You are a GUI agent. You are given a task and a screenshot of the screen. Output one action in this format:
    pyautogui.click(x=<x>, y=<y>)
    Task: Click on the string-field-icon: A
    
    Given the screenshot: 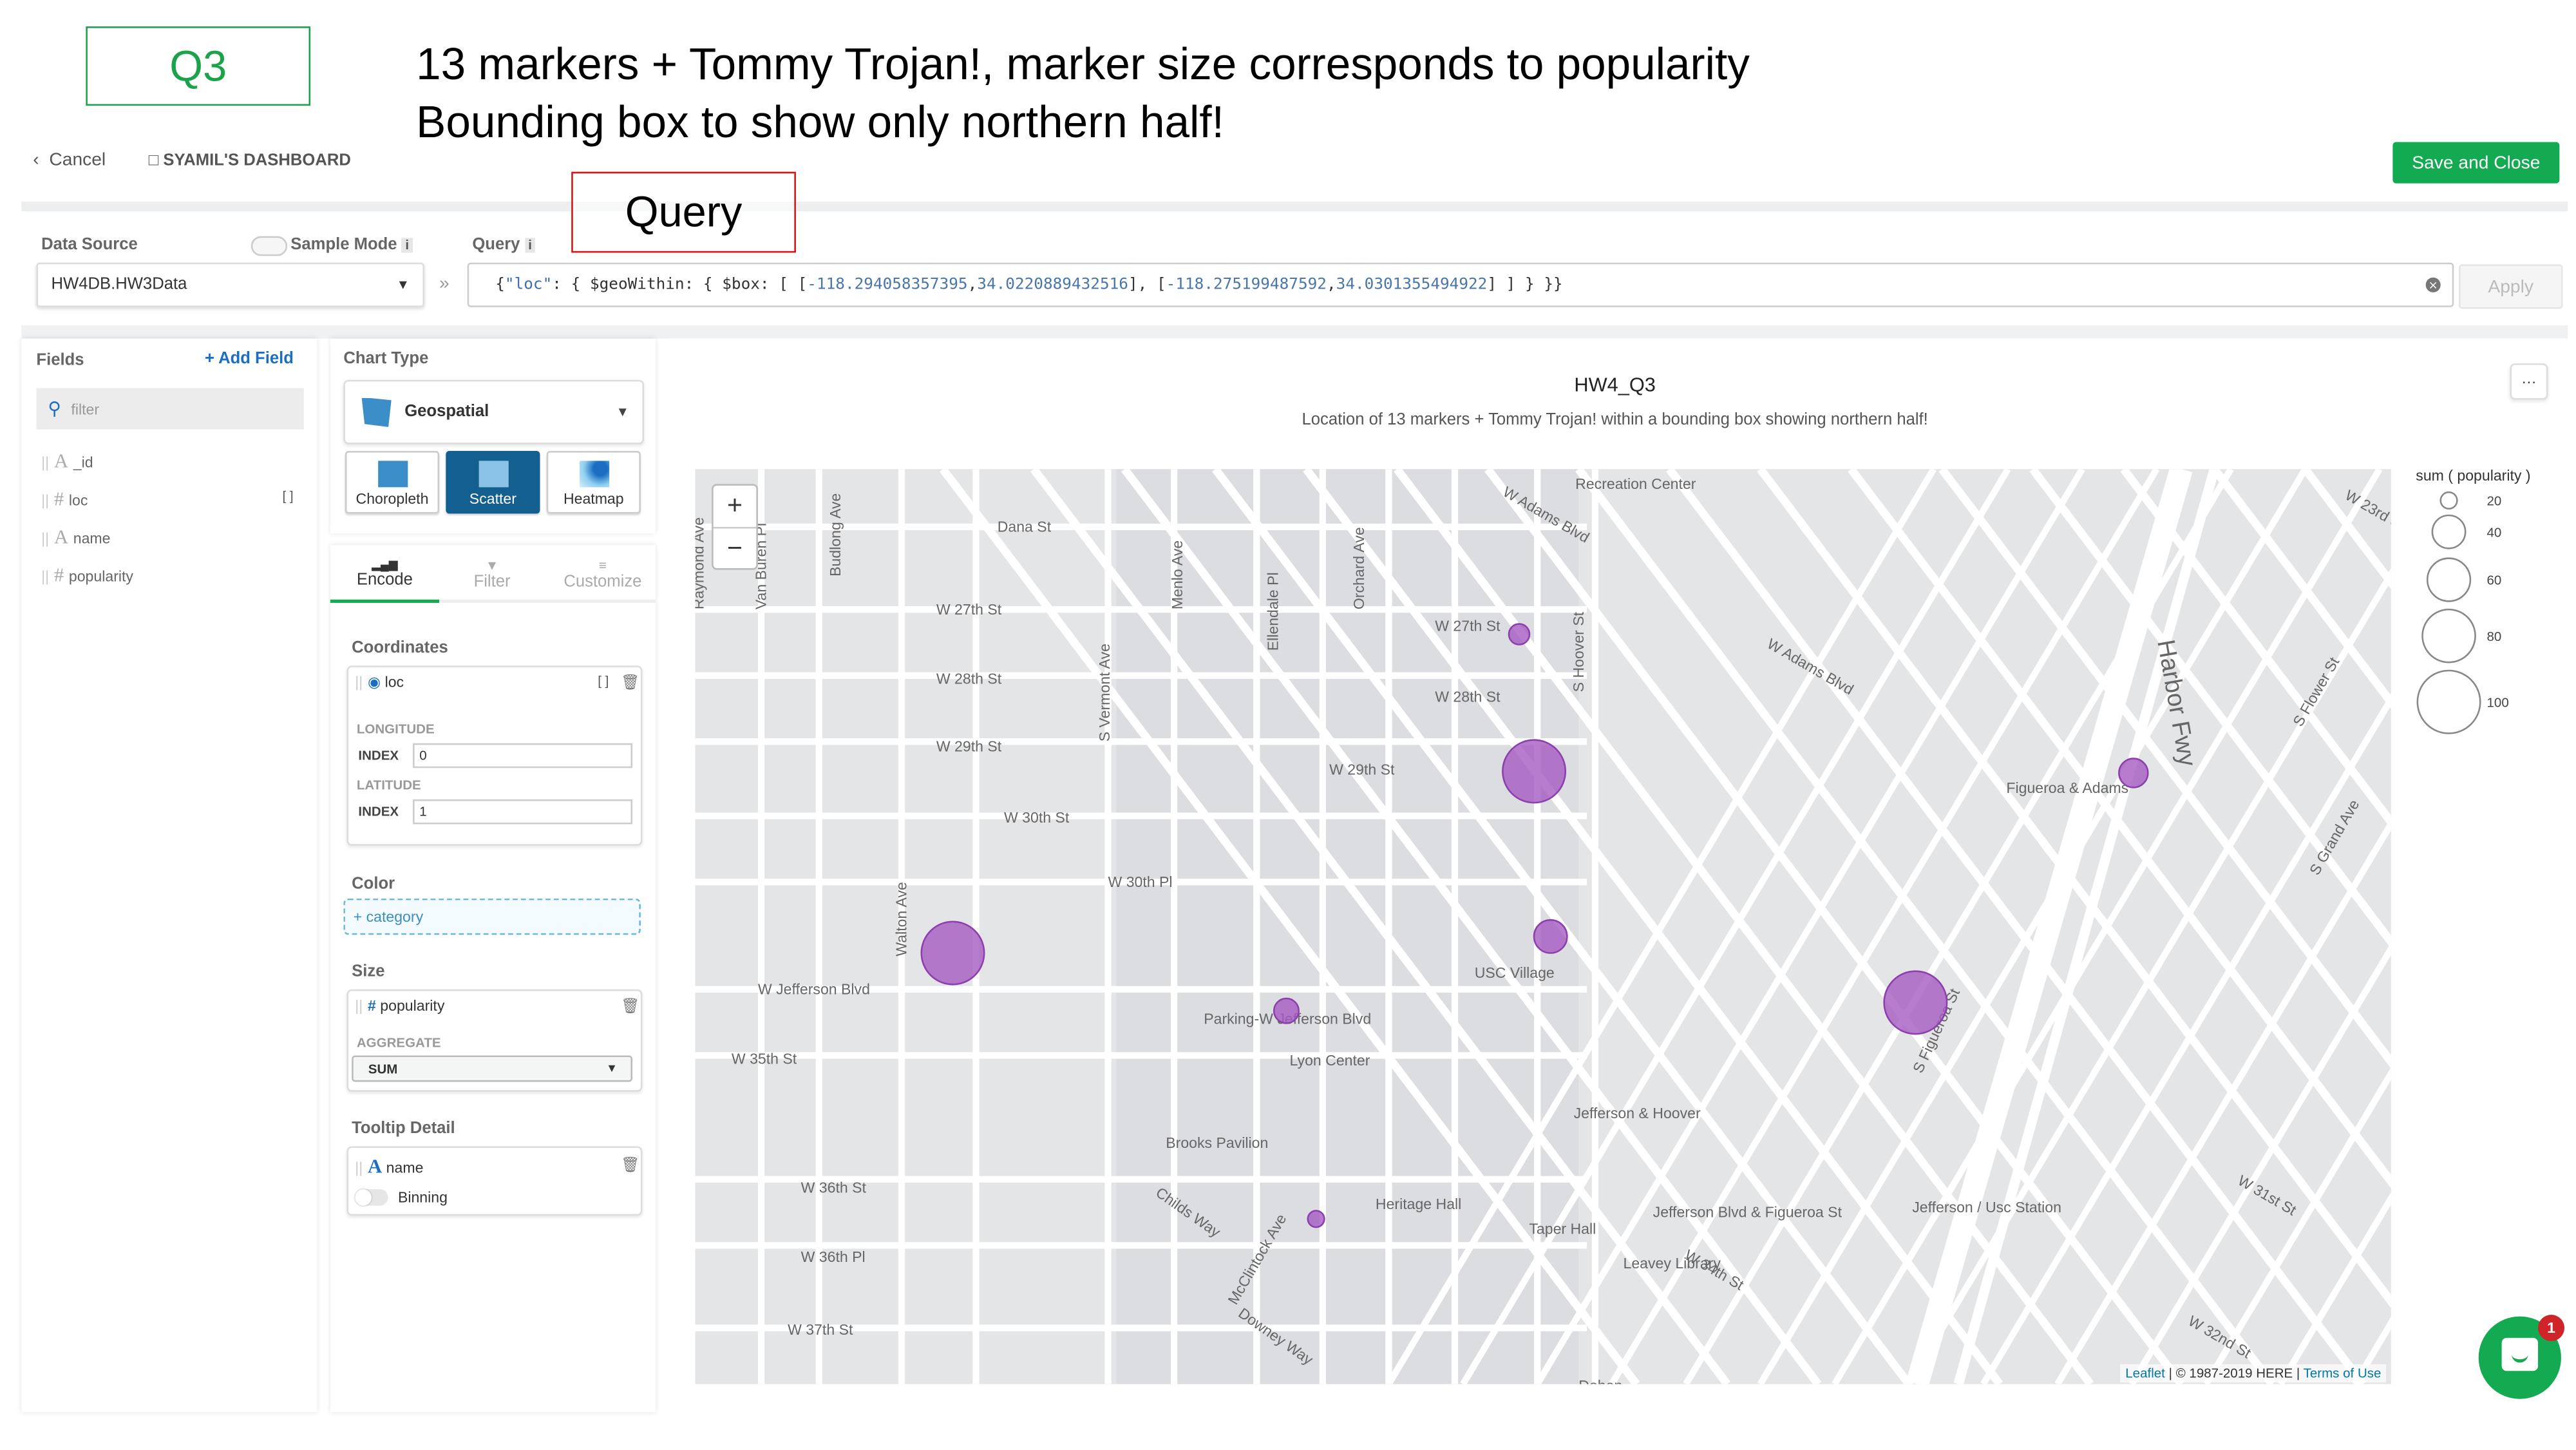 What is the action you would take?
    pyautogui.click(x=375, y=1166)
    